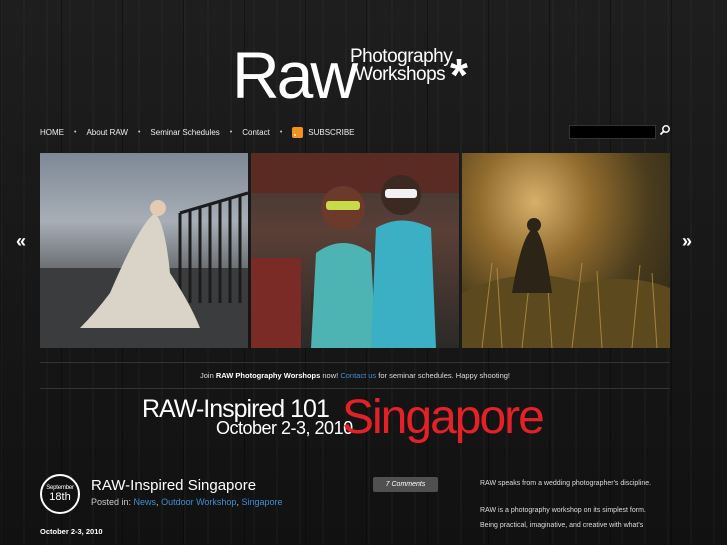 This screenshot has height=545, width=727. Describe the element at coordinates (443, 417) in the screenshot. I see `banner-city: Singapore` at that location.